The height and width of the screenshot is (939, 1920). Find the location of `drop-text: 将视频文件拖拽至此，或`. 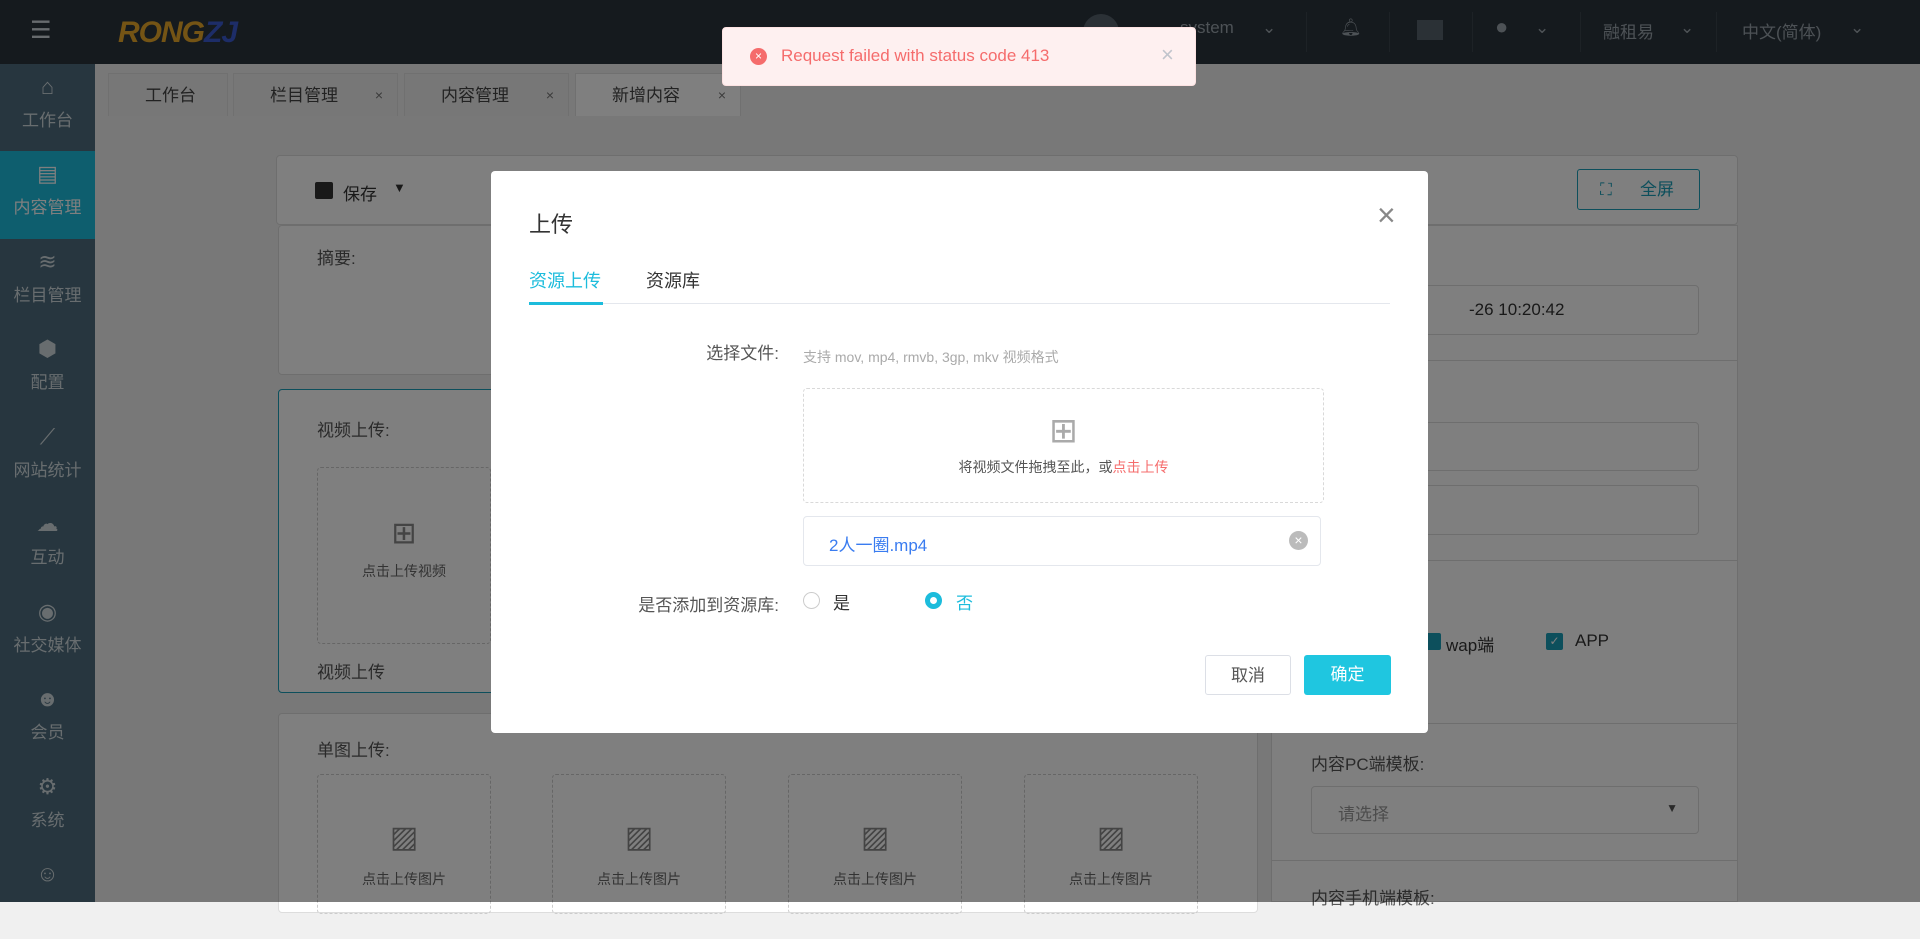

drop-text: 将视频文件拖拽至此，或 is located at coordinates (1035, 467).